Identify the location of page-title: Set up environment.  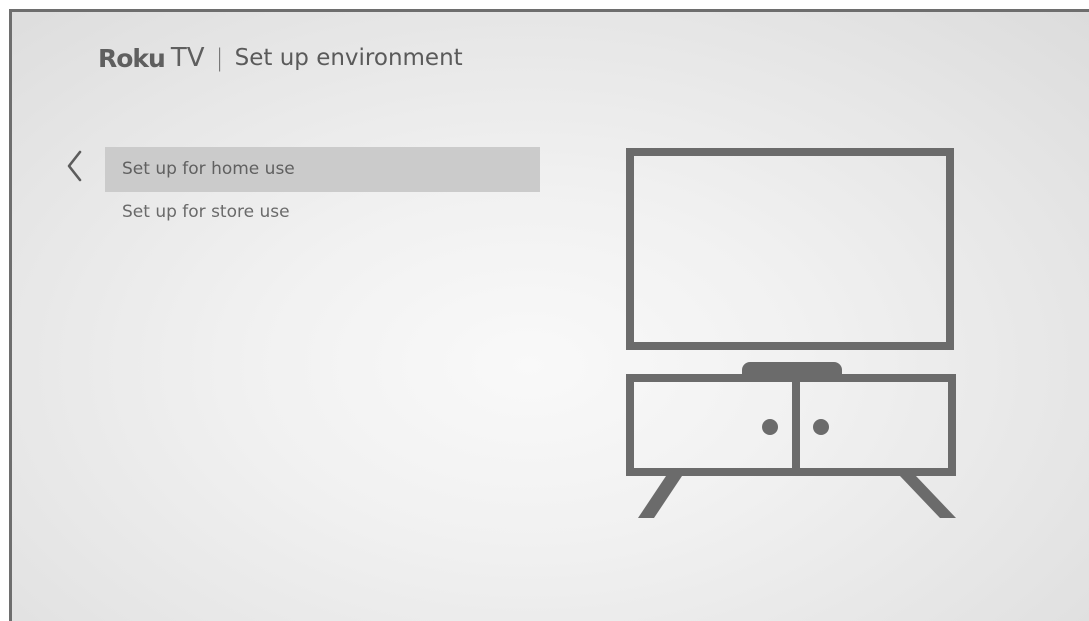
(348, 58).